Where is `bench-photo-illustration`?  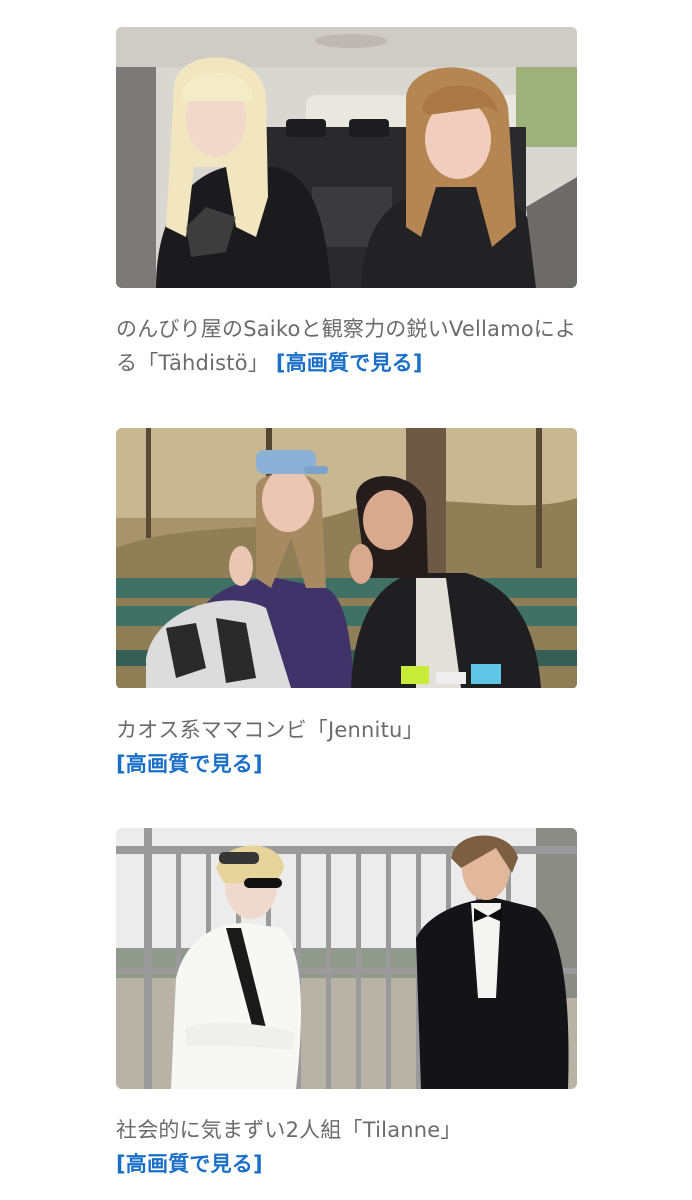
bench-photo-illustration is located at coordinates (346, 558).